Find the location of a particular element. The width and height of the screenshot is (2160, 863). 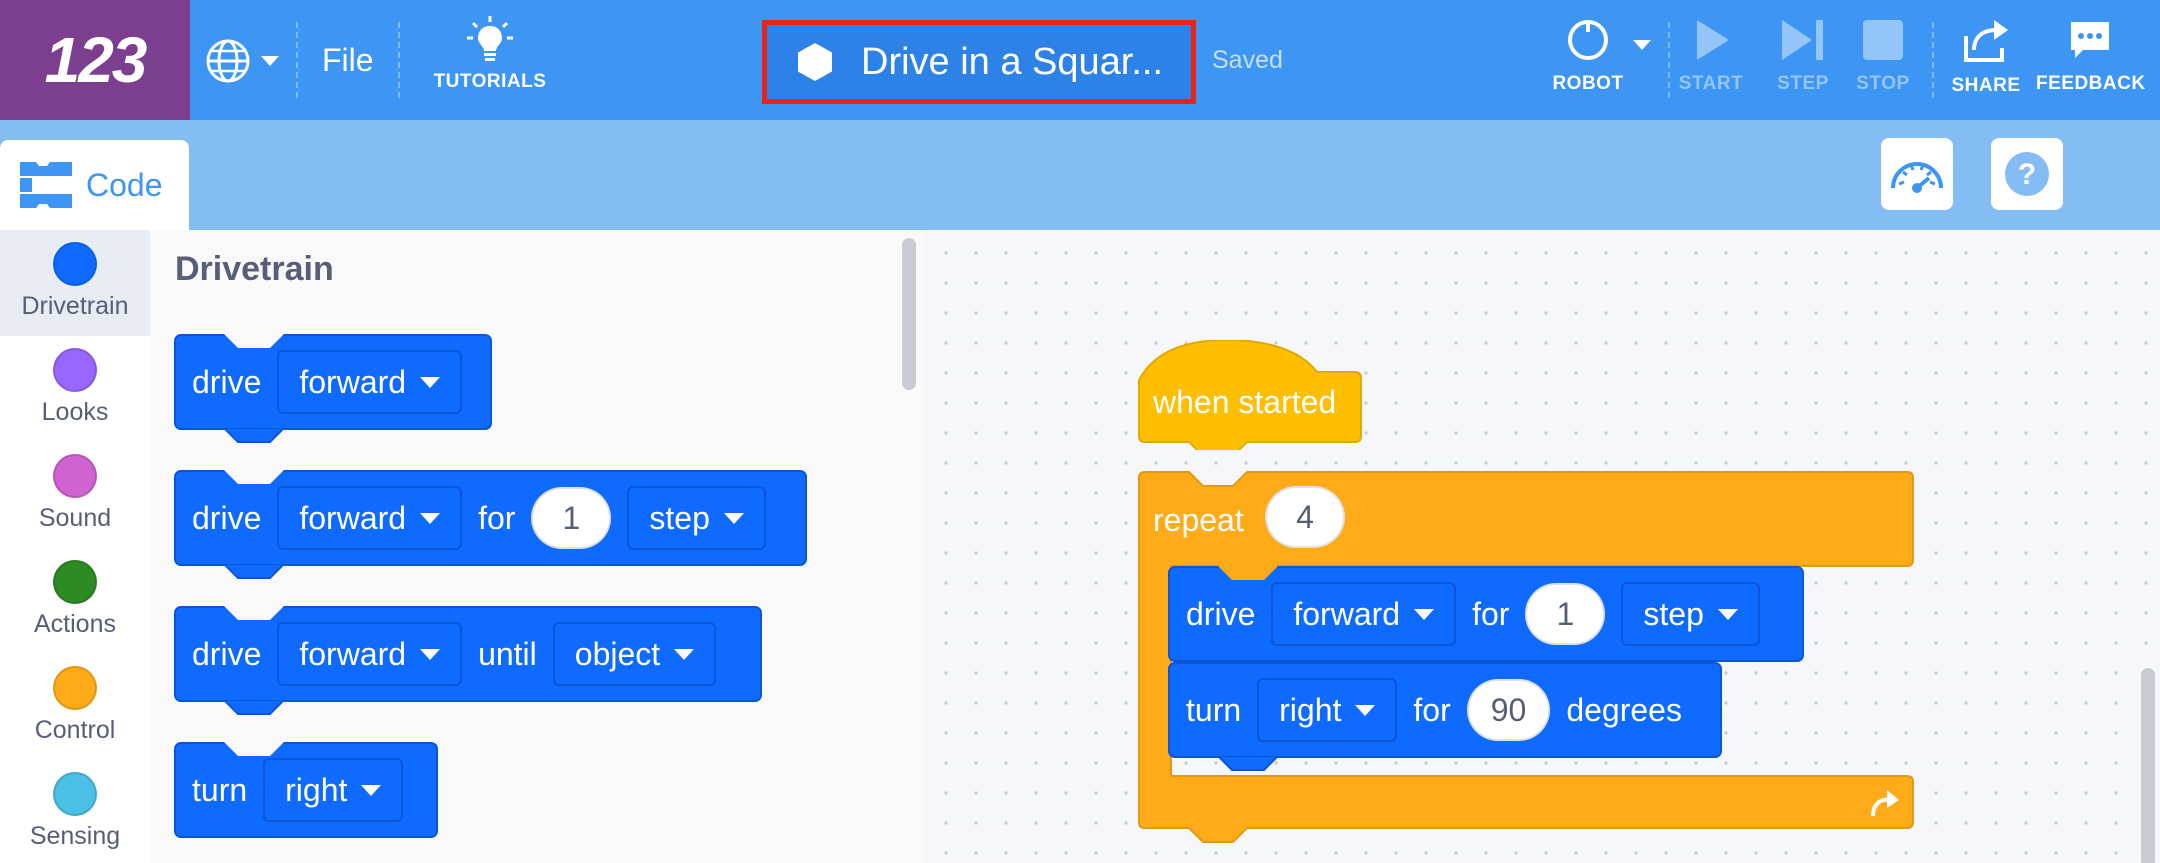

tutorials-button: TUTORIALS is located at coordinates (490, 54).